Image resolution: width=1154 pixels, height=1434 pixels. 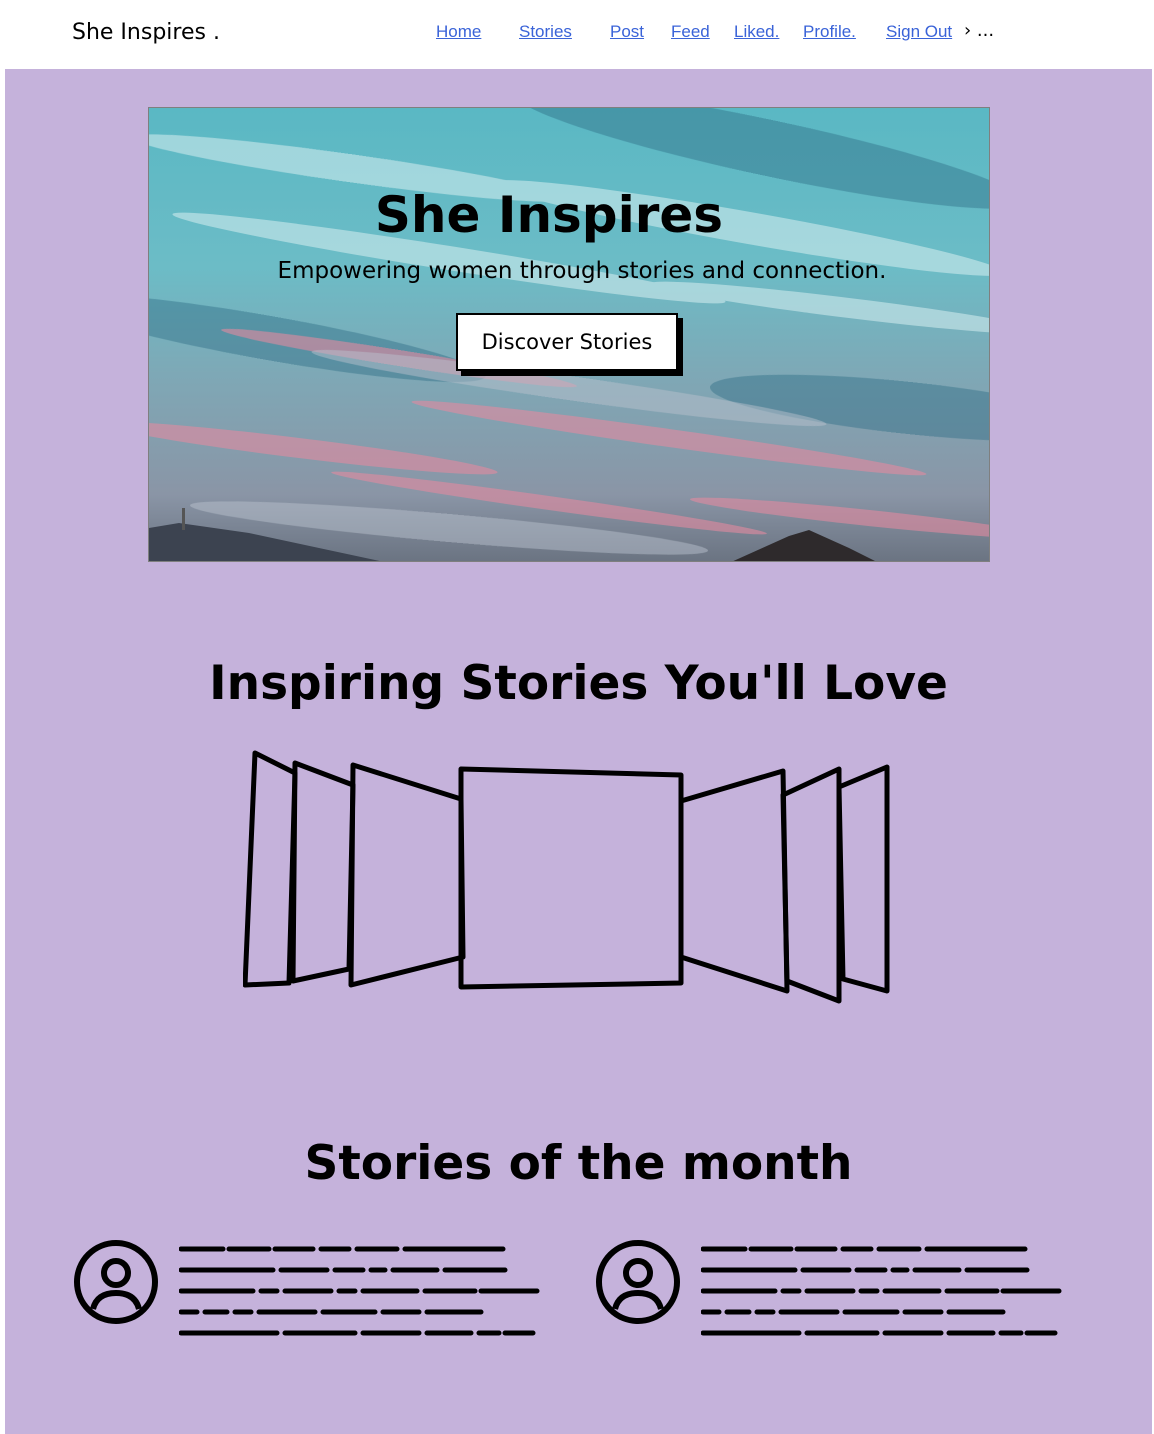 I want to click on nav-signout-link: Sign Out, so click(x=919, y=32).